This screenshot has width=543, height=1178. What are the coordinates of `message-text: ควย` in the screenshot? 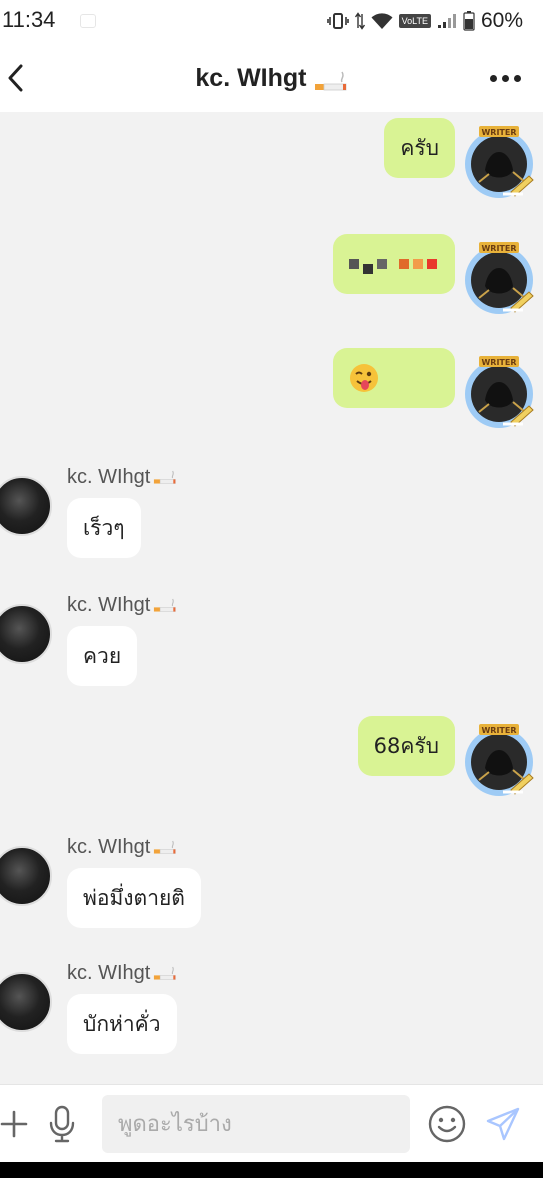 It's located at (102, 655).